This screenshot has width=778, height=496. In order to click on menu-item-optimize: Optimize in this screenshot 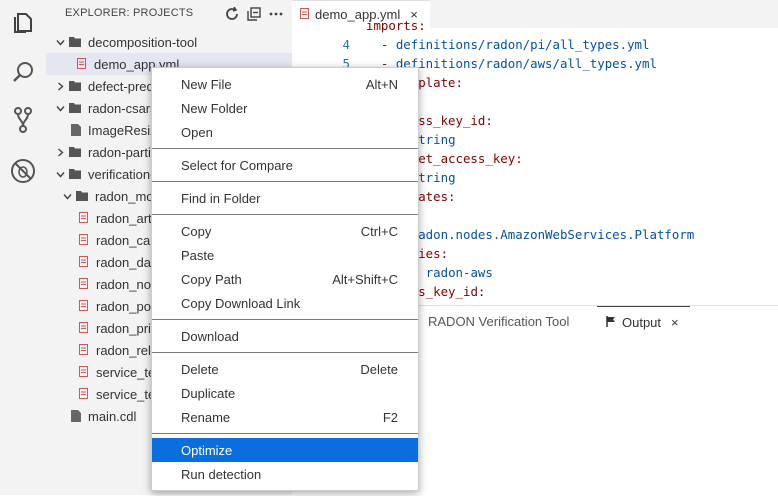, I will do `click(285, 450)`.